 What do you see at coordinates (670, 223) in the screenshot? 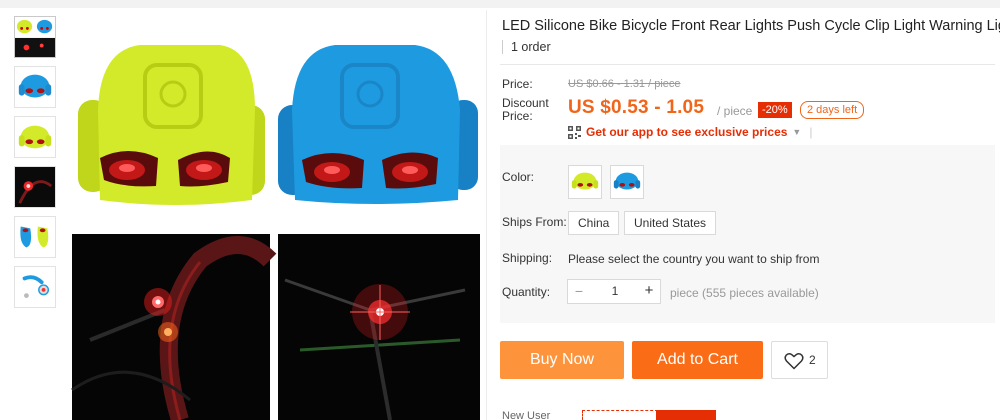
I see `ships-from-united-states: United States` at bounding box center [670, 223].